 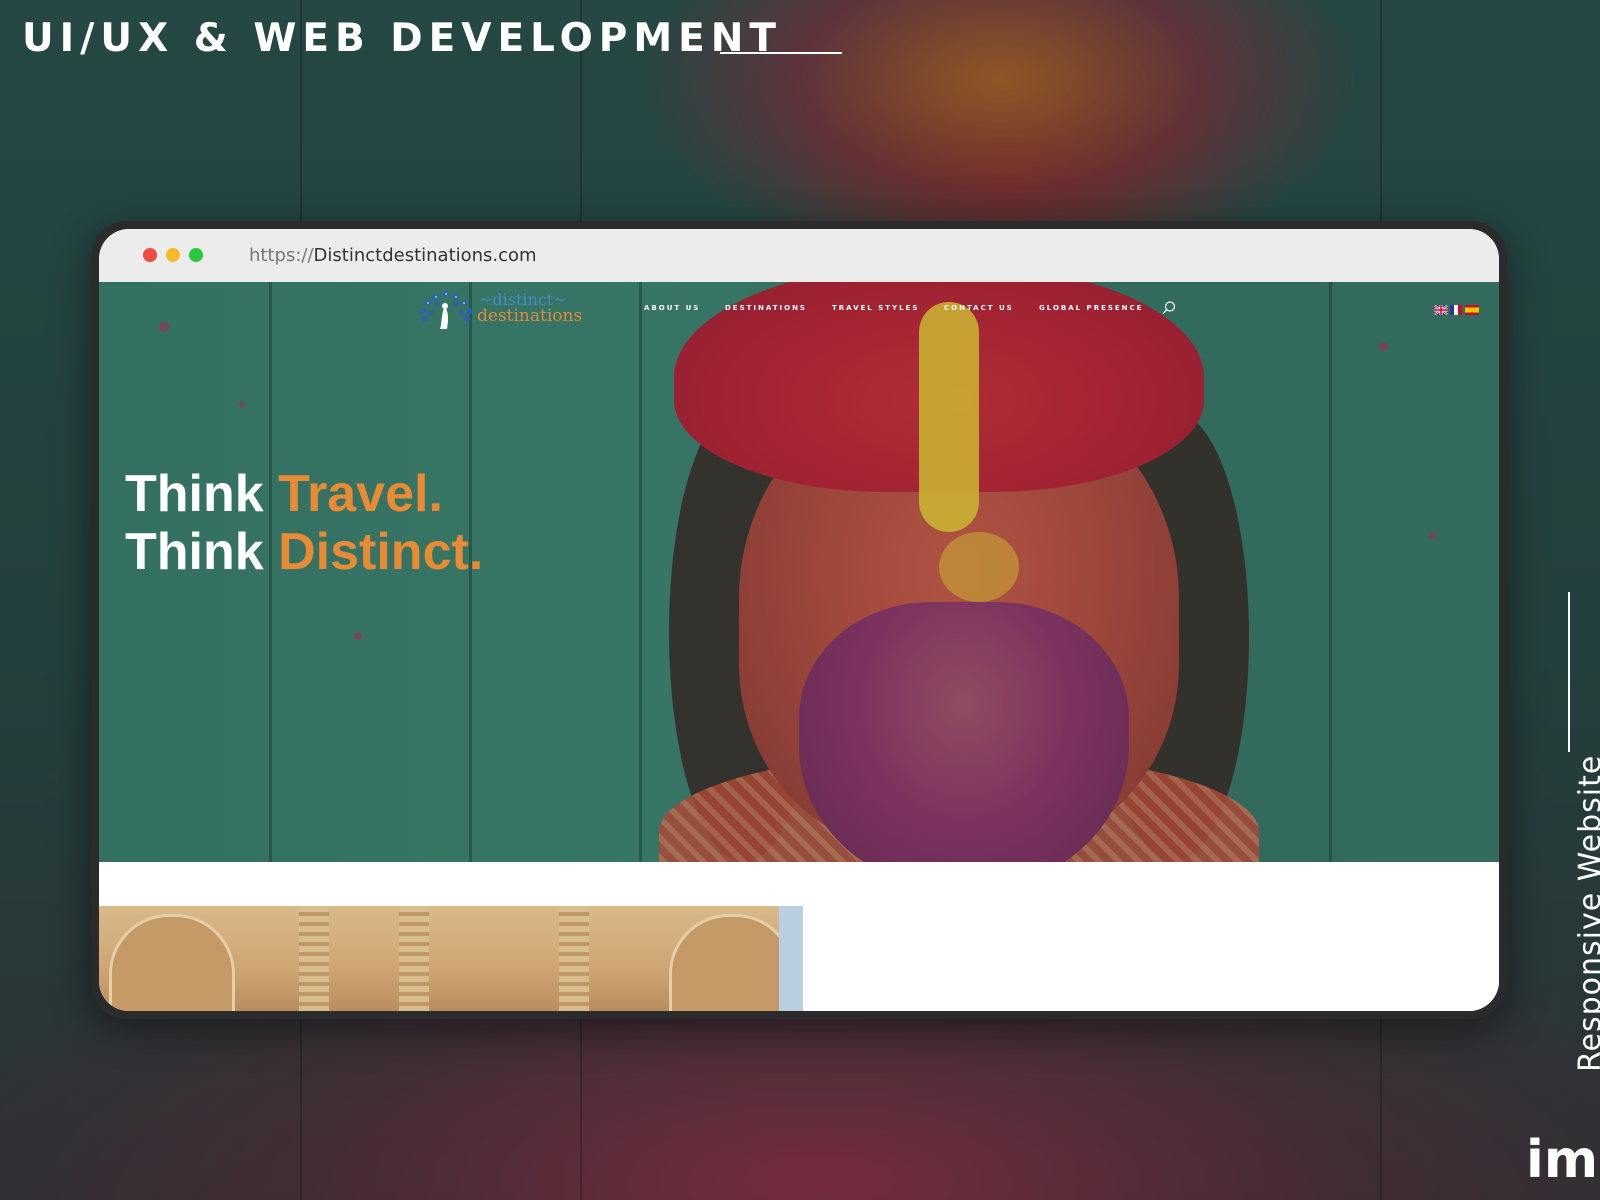 What do you see at coordinates (781, 53) in the screenshot?
I see `headline-underline` at bounding box center [781, 53].